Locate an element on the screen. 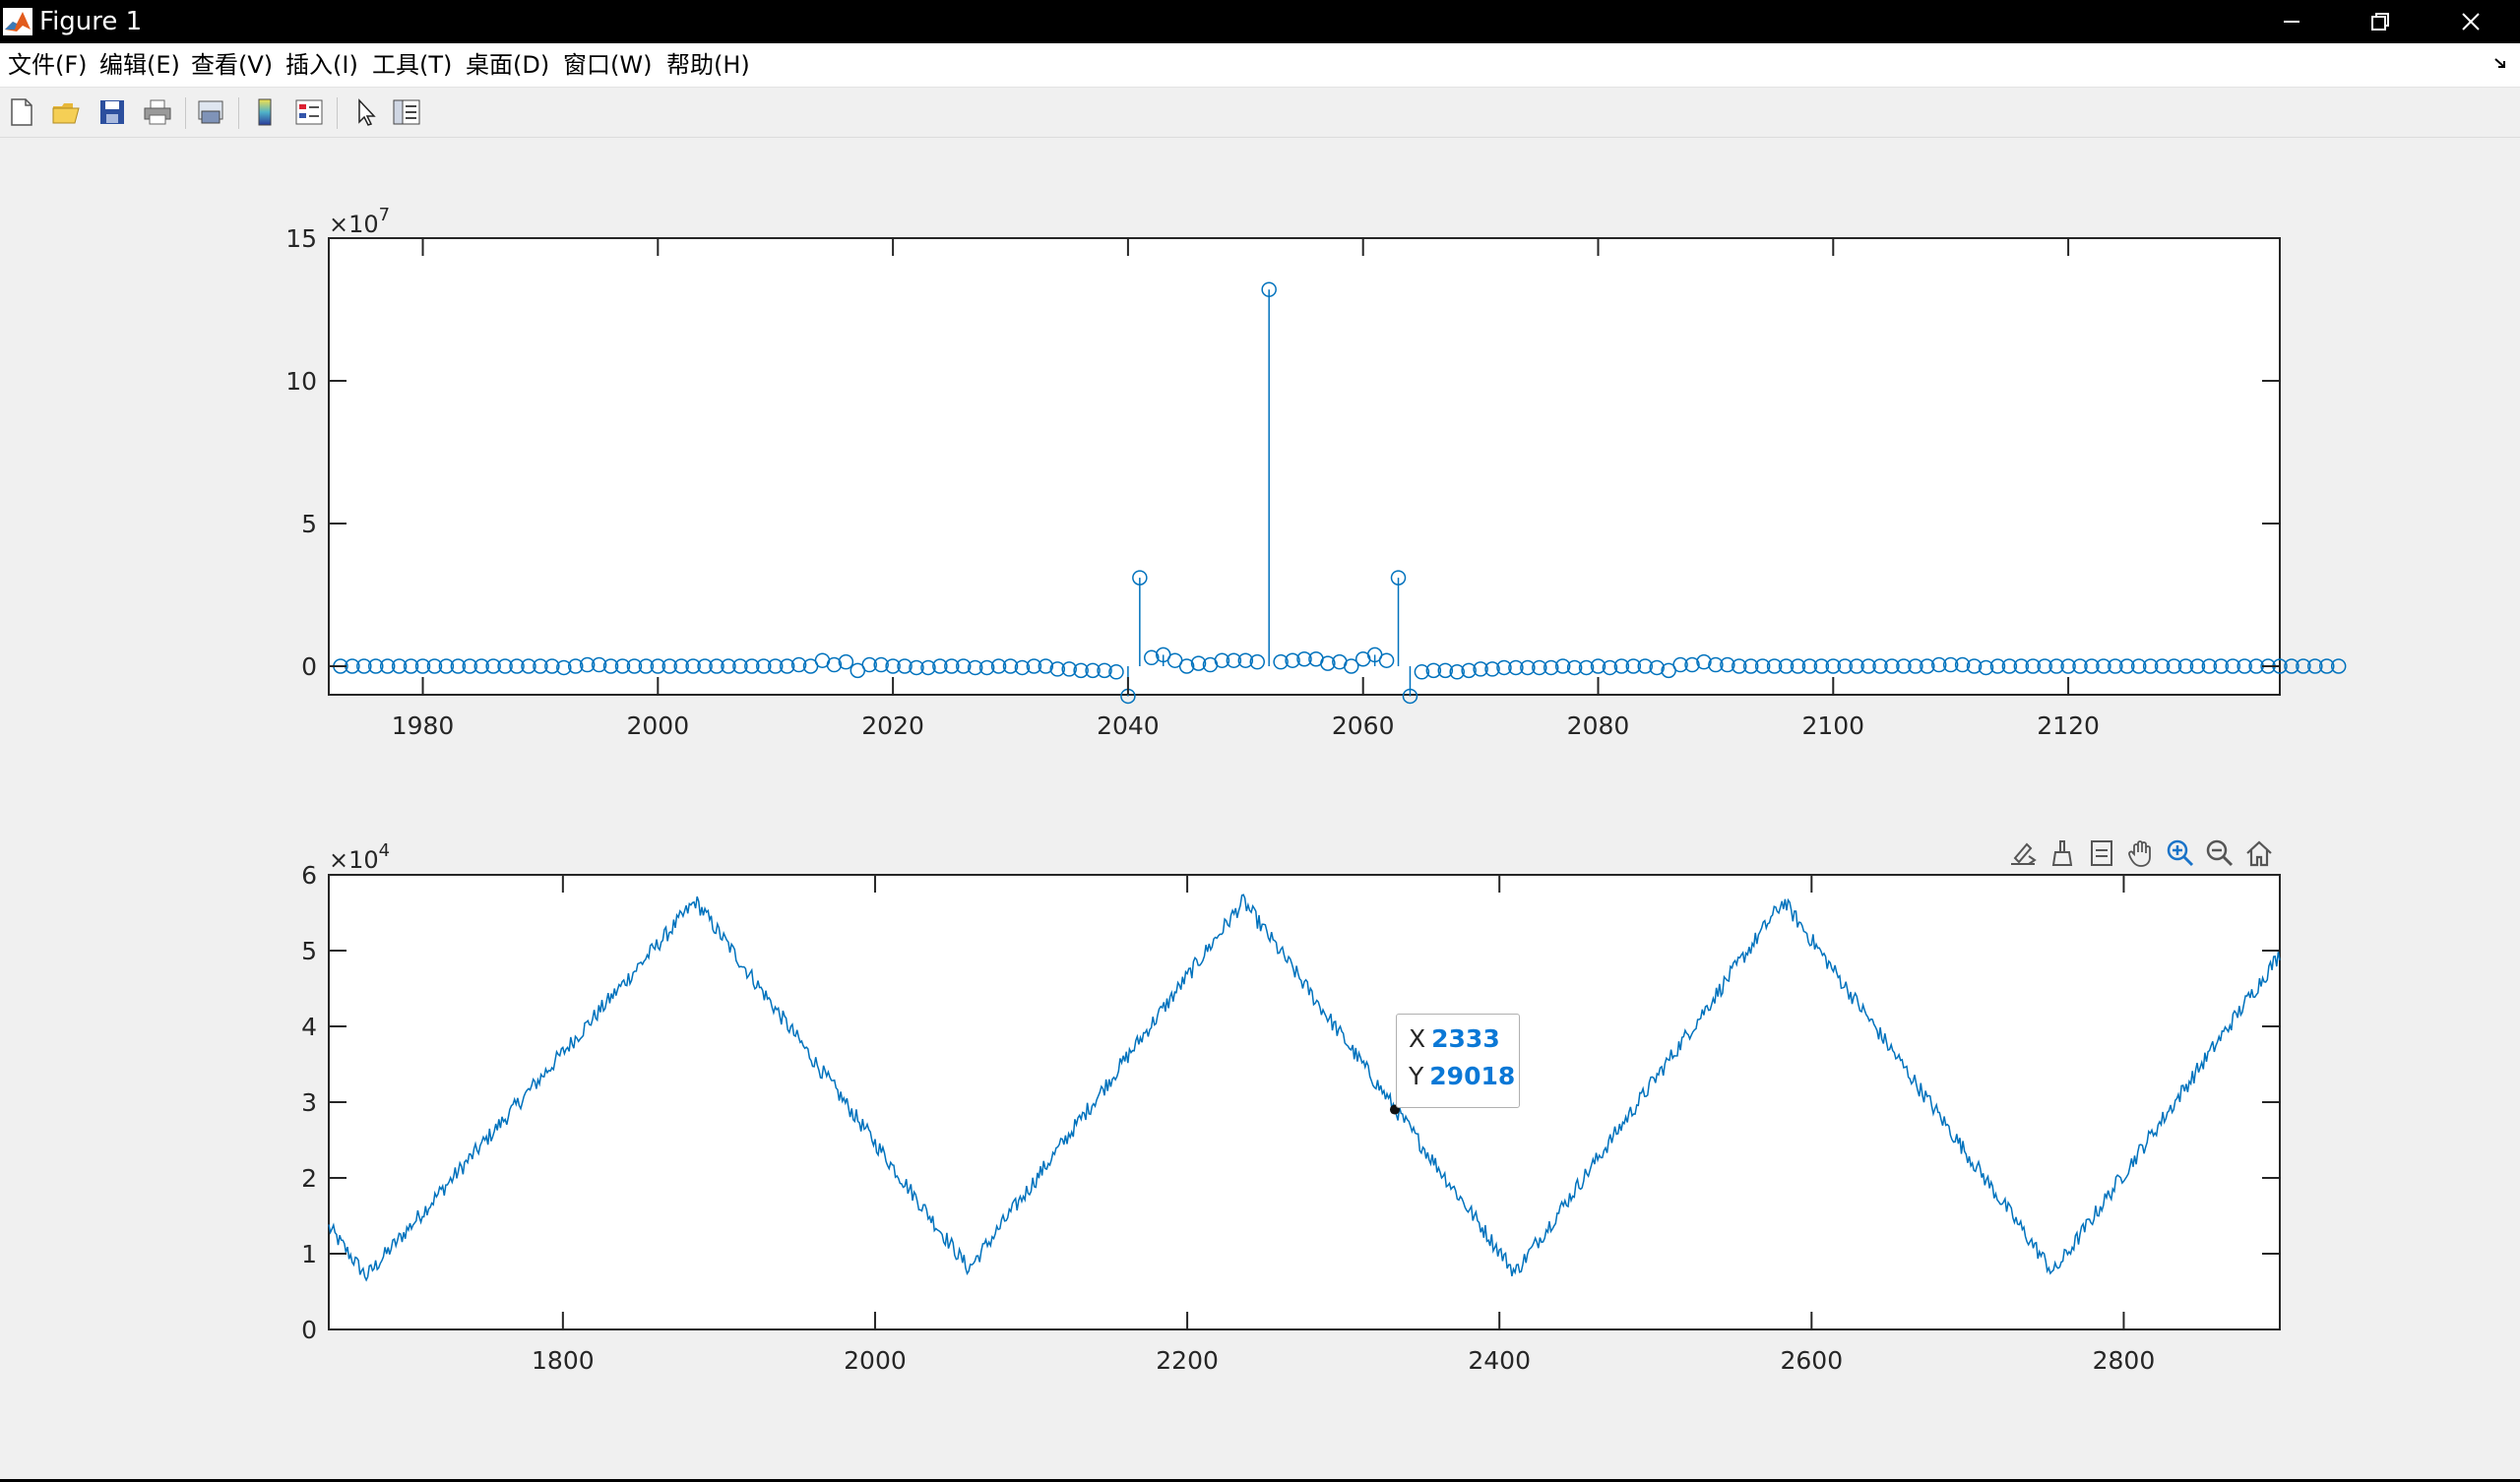 The width and height of the screenshot is (2520, 1482). open-file-button is located at coordinates (66, 112).